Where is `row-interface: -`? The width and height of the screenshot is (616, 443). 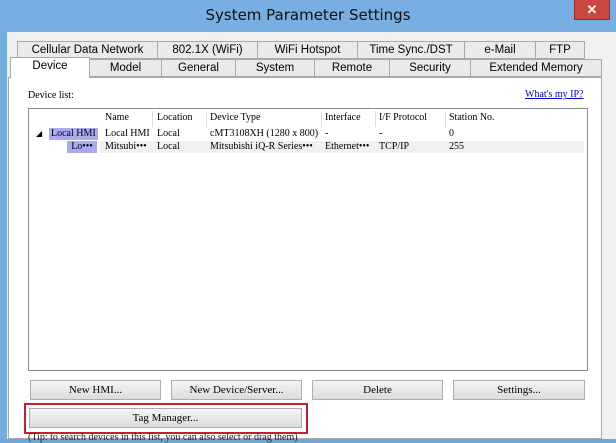
row-interface: - is located at coordinates (327, 133).